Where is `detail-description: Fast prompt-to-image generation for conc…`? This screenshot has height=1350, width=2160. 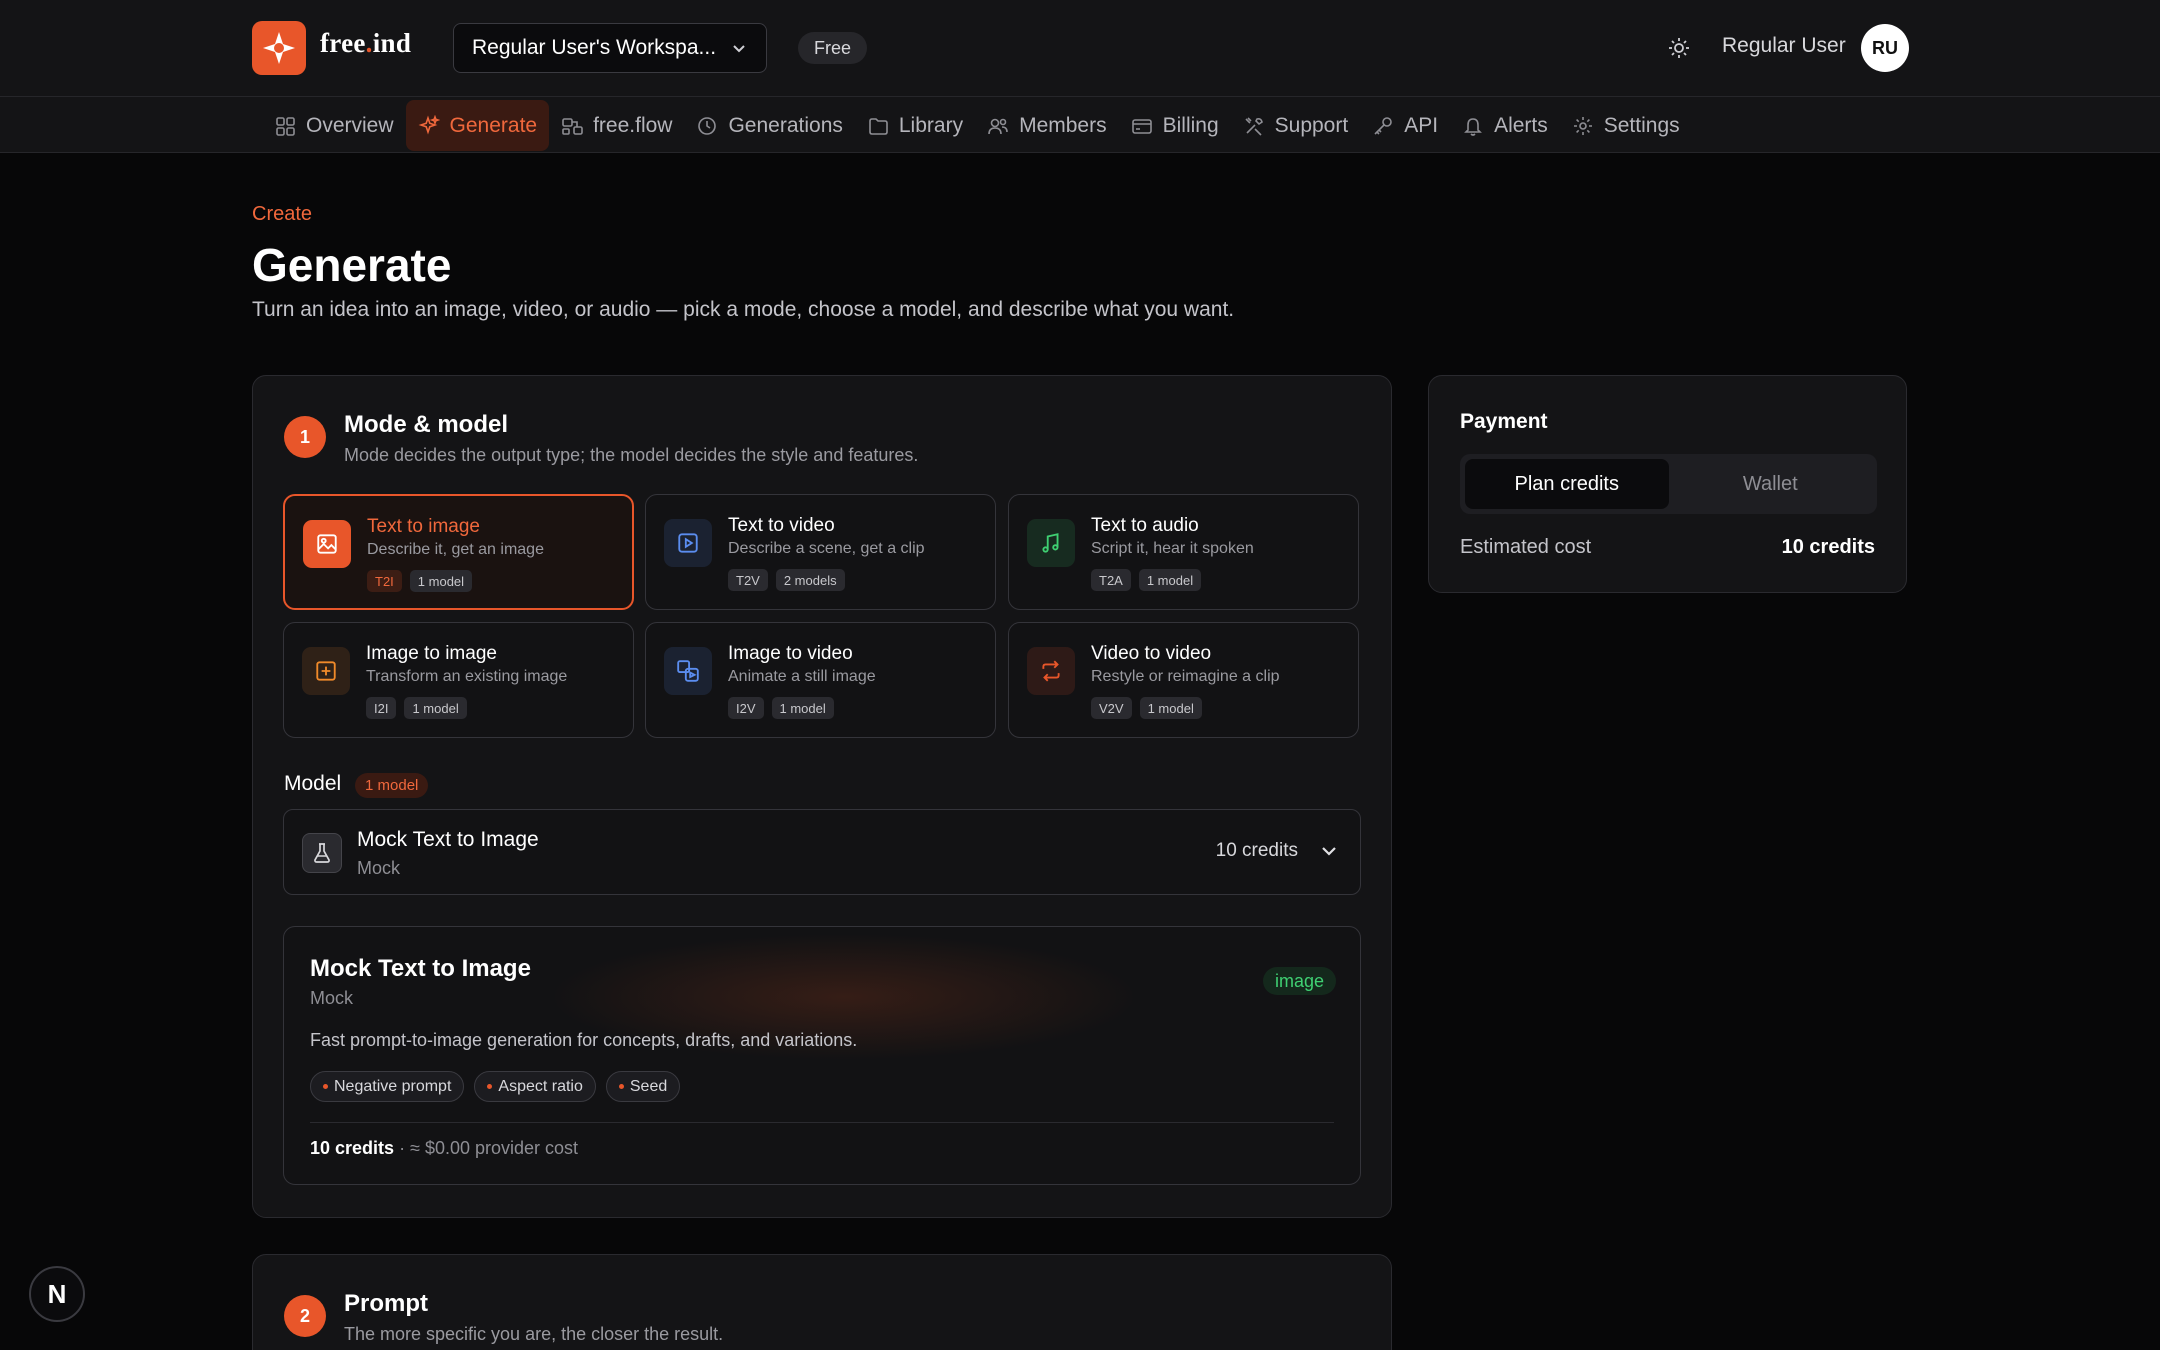 detail-description: Fast prompt-to-image generation for conc… is located at coordinates (584, 1040).